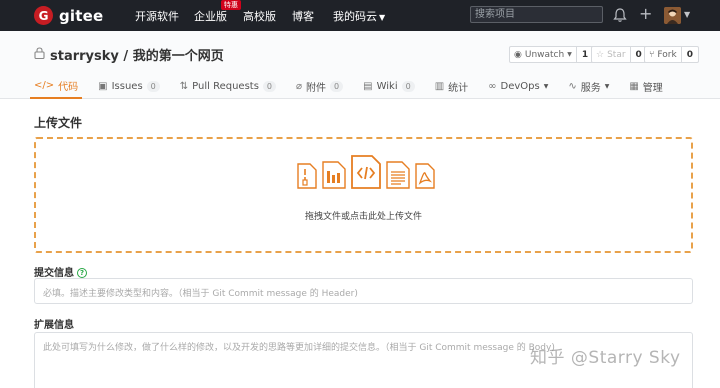  I want to click on dropzone-hint: 拖拽文件或点击此处上传文件, so click(363, 217).